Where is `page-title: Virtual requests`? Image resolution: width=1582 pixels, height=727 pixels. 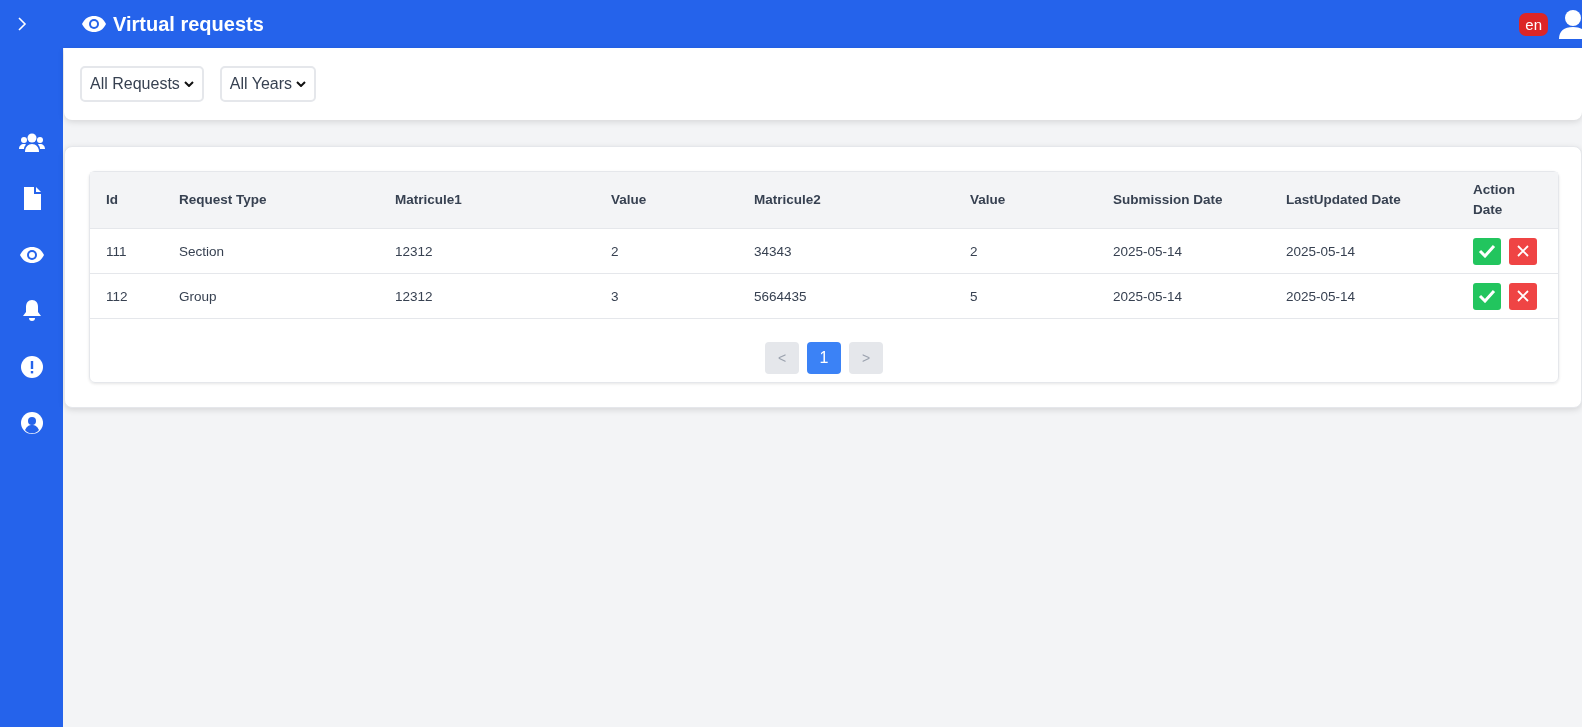 page-title: Virtual requests is located at coordinates (189, 24).